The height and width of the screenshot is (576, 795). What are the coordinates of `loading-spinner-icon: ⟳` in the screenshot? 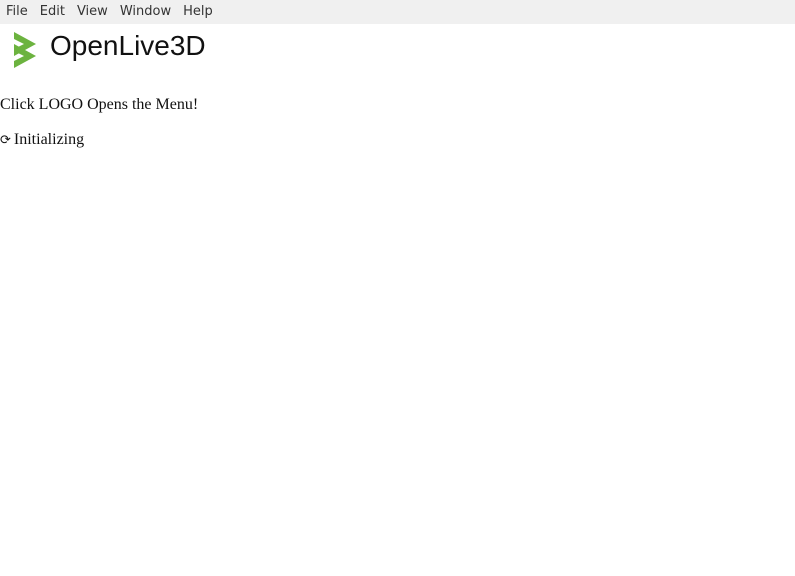 It's located at (5, 140).